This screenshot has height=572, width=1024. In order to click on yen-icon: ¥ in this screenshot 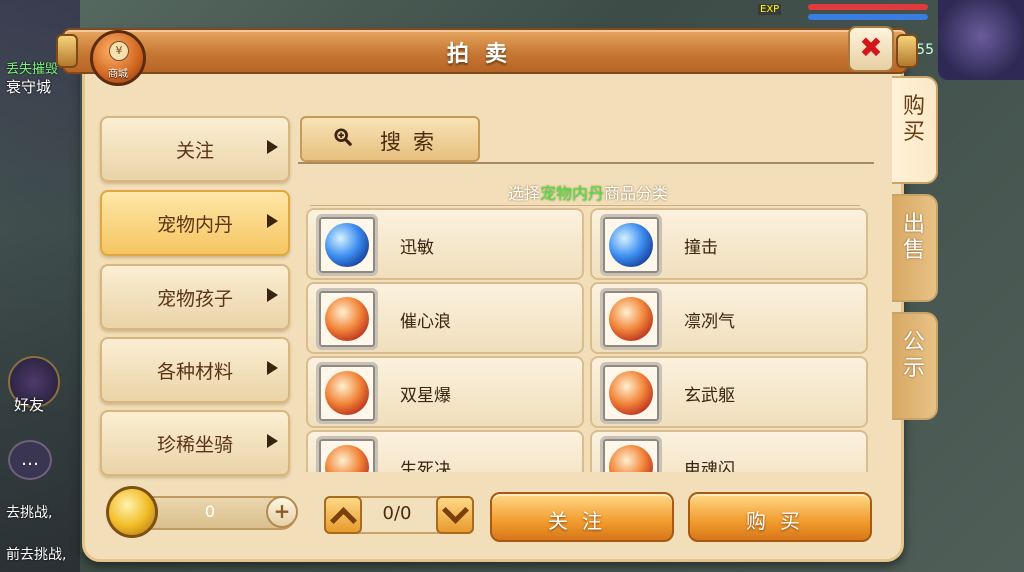, I will do `click(119, 51)`.